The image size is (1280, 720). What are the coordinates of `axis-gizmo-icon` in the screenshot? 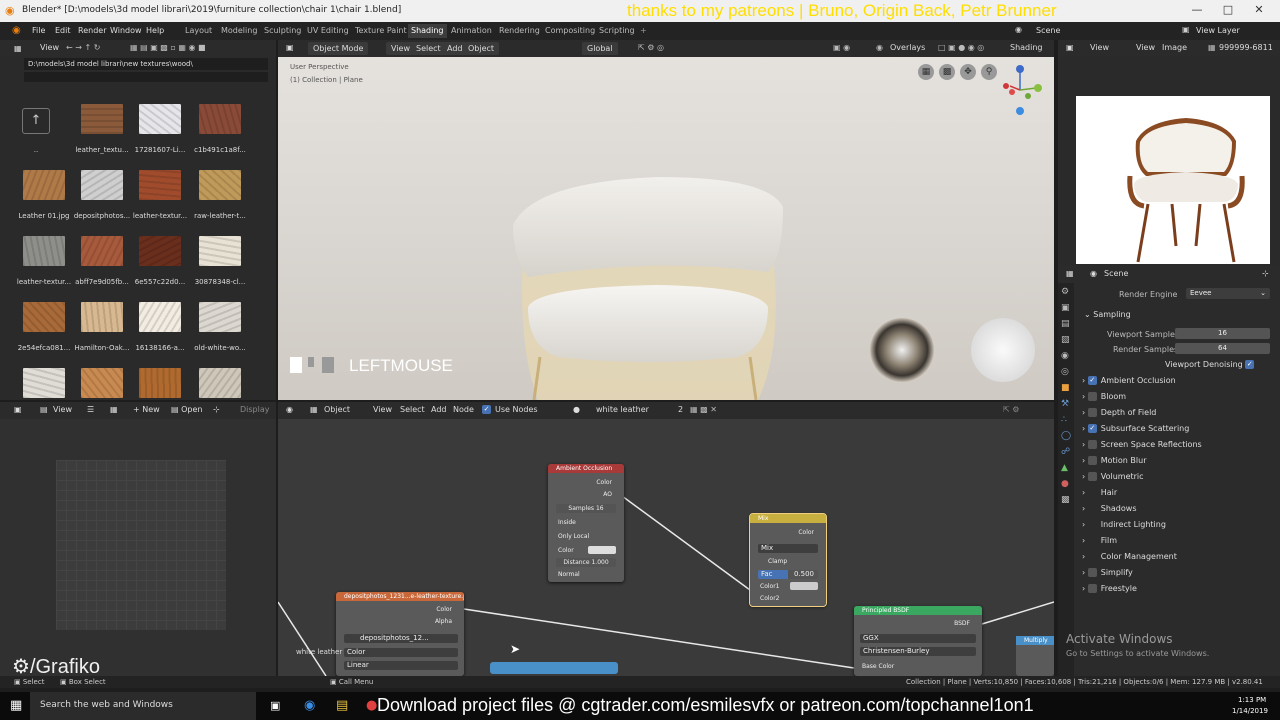 It's located at (1023, 90).